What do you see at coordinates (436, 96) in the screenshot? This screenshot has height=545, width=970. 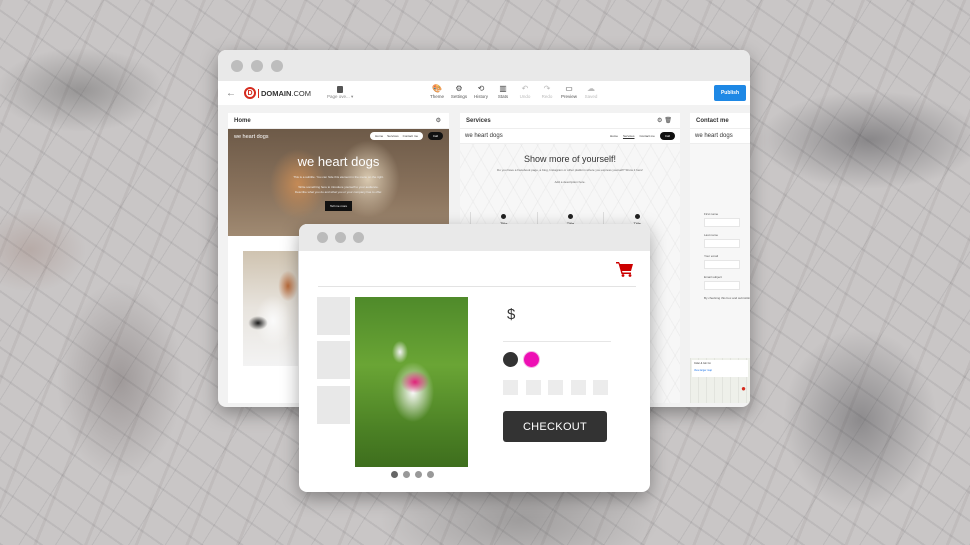 I see `tool-label: Theme` at bounding box center [436, 96].